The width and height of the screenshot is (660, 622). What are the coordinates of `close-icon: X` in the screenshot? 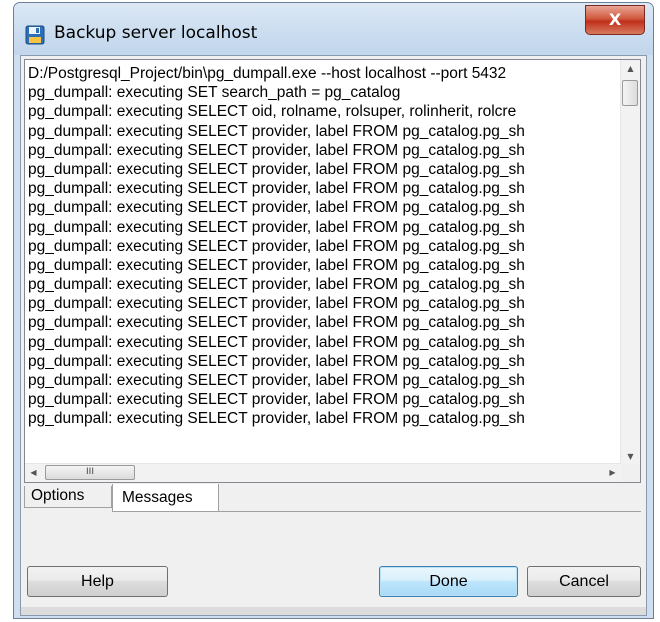 It's located at (615, 19).